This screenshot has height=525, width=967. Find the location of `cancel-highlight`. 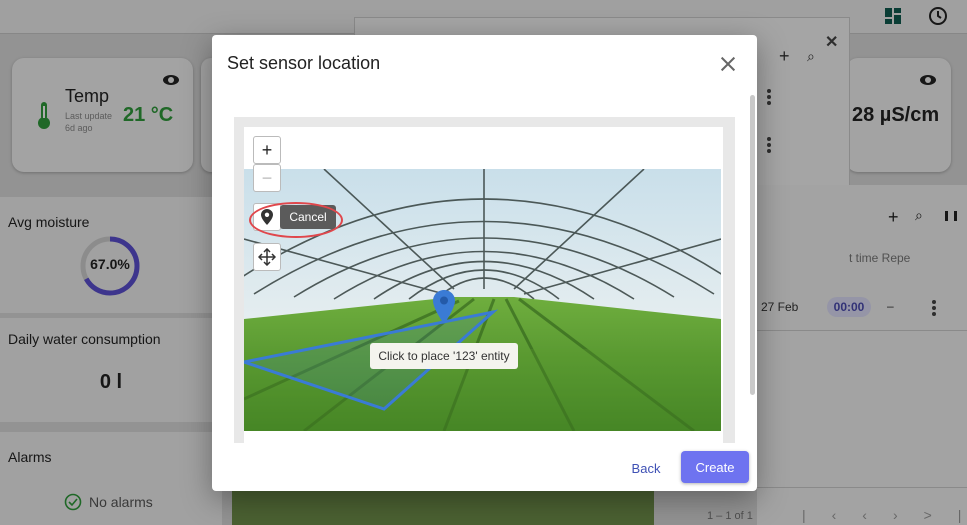

cancel-highlight is located at coordinates (296, 220).